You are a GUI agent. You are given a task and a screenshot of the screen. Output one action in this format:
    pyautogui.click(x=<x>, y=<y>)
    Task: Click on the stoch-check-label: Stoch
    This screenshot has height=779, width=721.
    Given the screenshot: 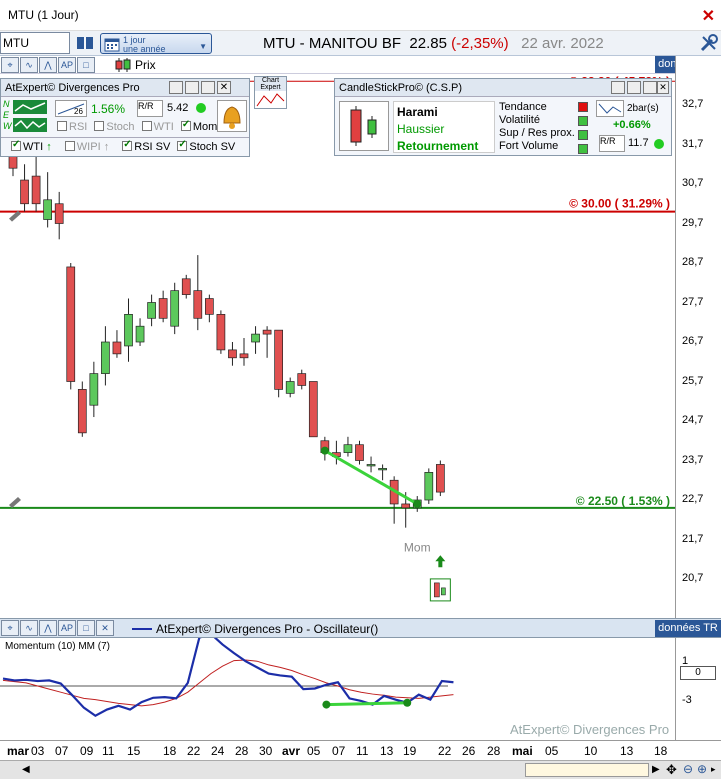 What is the action you would take?
    pyautogui.click(x=120, y=127)
    